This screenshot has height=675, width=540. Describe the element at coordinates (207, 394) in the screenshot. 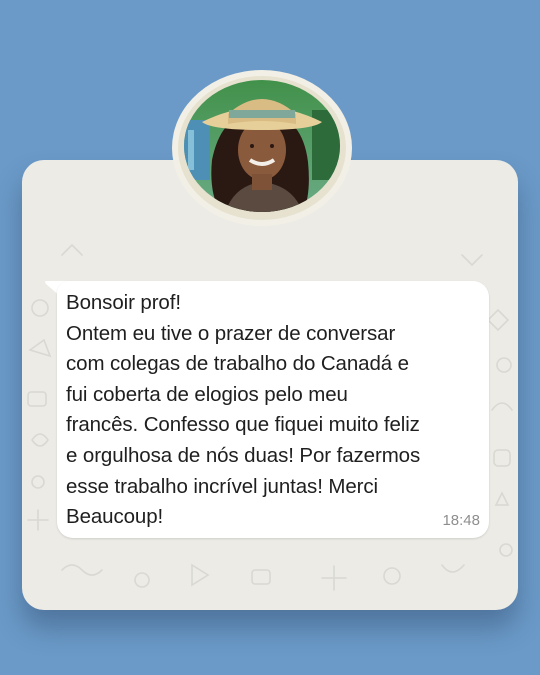

I see `message-line: fui coberta de elogios pelo meu` at that location.